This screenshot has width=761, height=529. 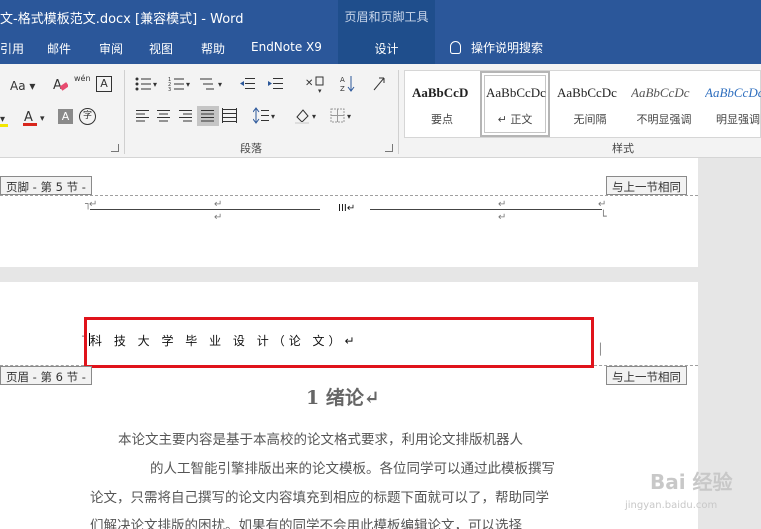 I want to click on paragraph-group-label: 段落, so click(x=251, y=148).